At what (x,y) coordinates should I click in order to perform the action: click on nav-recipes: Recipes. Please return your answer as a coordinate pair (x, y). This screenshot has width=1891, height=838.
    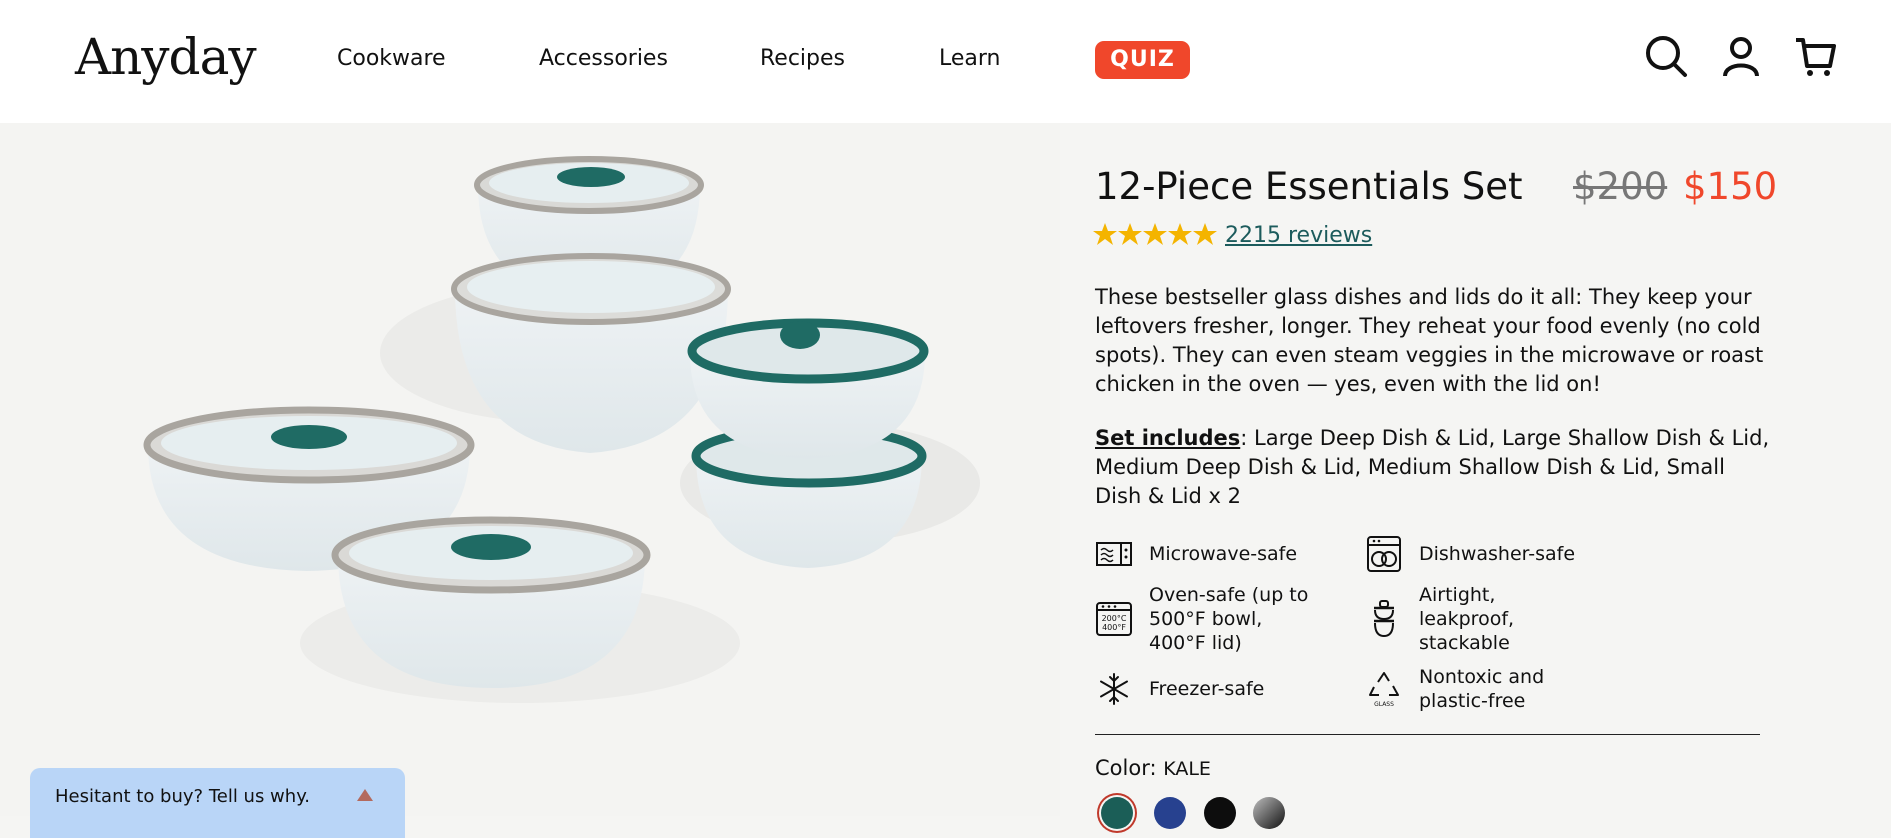
    Looking at the image, I should click on (802, 58).